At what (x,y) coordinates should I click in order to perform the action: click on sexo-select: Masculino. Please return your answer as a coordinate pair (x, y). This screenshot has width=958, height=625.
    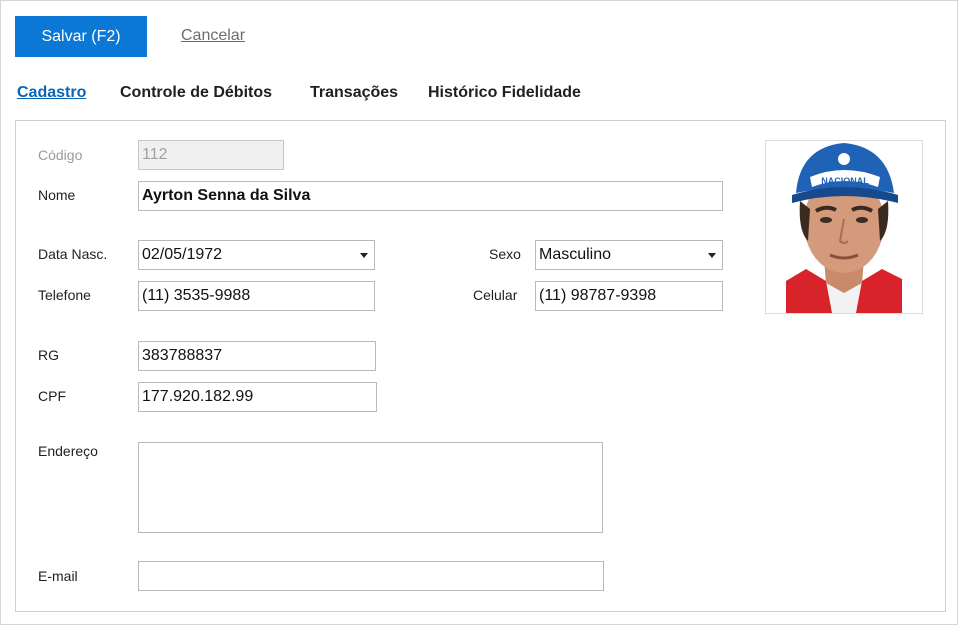
    Looking at the image, I should click on (629, 255).